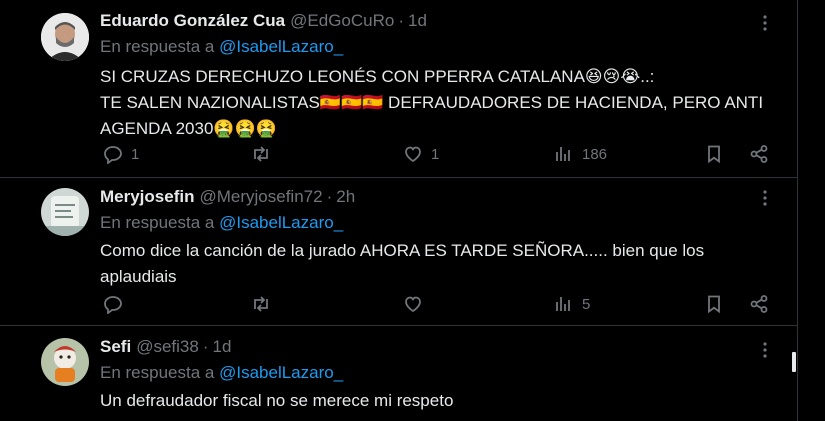  Describe the element at coordinates (210, 102) in the screenshot. I see `tweet-text-line: TE SALEN NAZIONALISTAS` at that location.